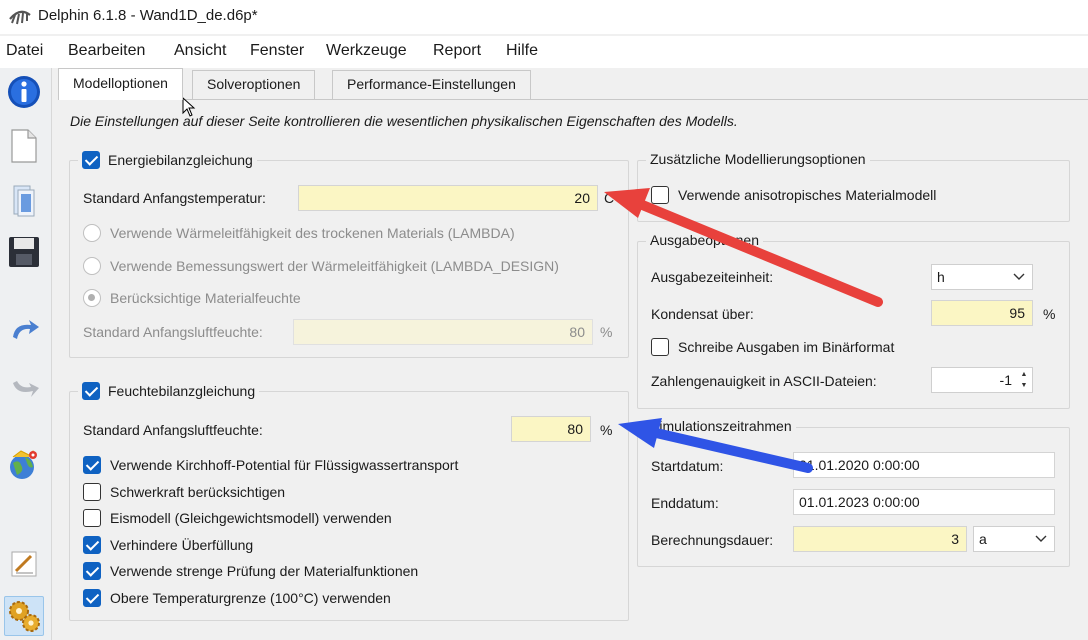  What do you see at coordinates (772, 347) in the screenshot?
I see `binary-output-row: Schreibe Ausgaben im Binärformat` at bounding box center [772, 347].